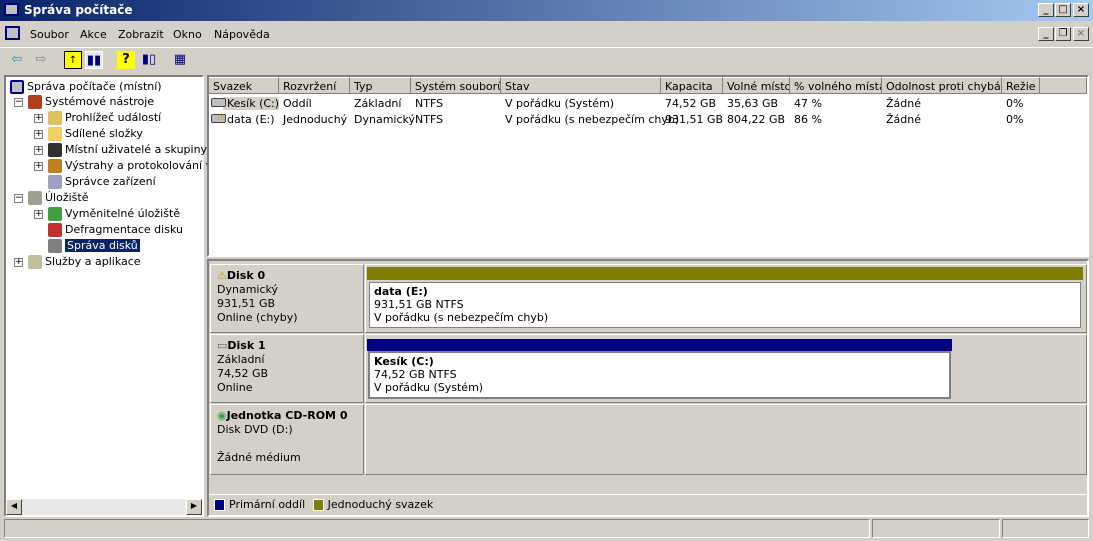  What do you see at coordinates (648, 503) in the screenshot?
I see `legend: Primární oddíl Jednoduchý svazek` at bounding box center [648, 503].